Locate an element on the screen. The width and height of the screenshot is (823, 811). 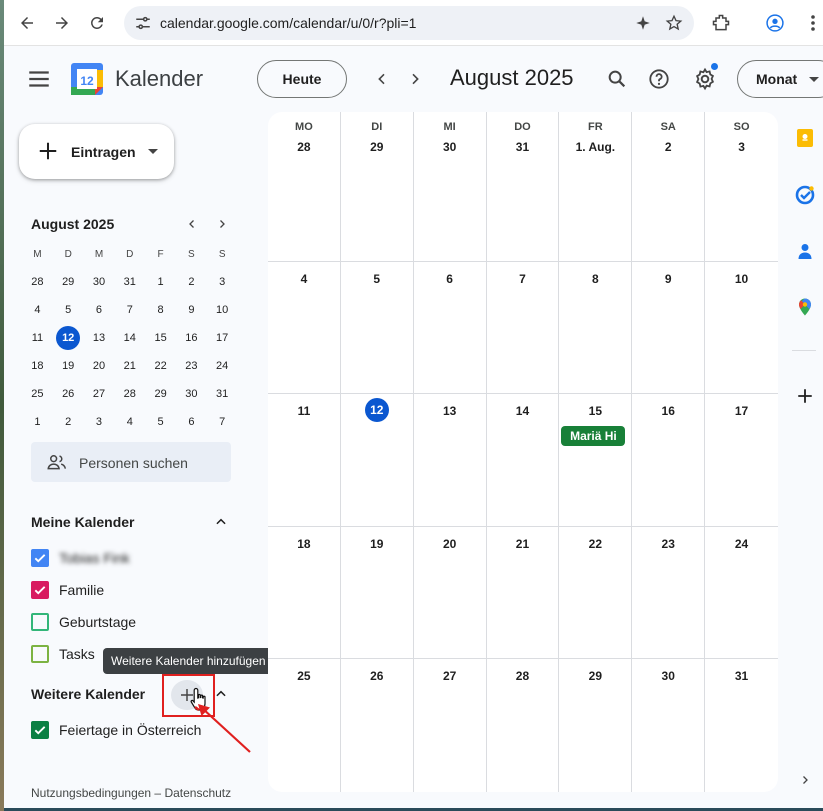
back-button is located at coordinates (27, 23).